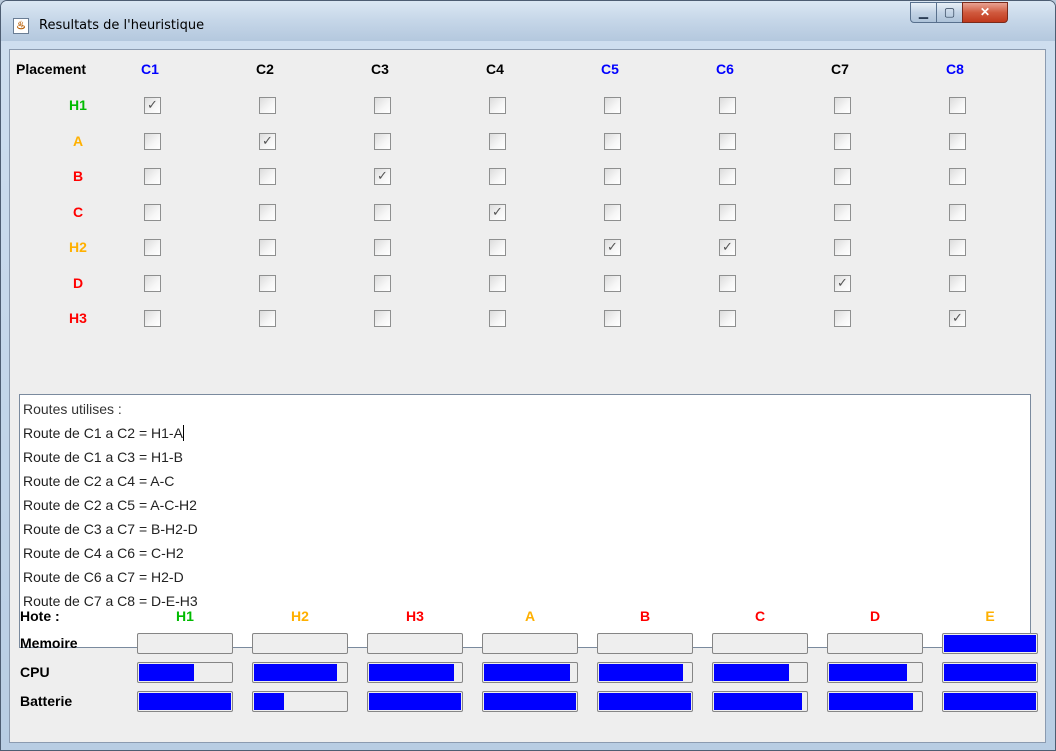 The width and height of the screenshot is (1056, 751). I want to click on checkbox-b-c6, so click(727, 176).